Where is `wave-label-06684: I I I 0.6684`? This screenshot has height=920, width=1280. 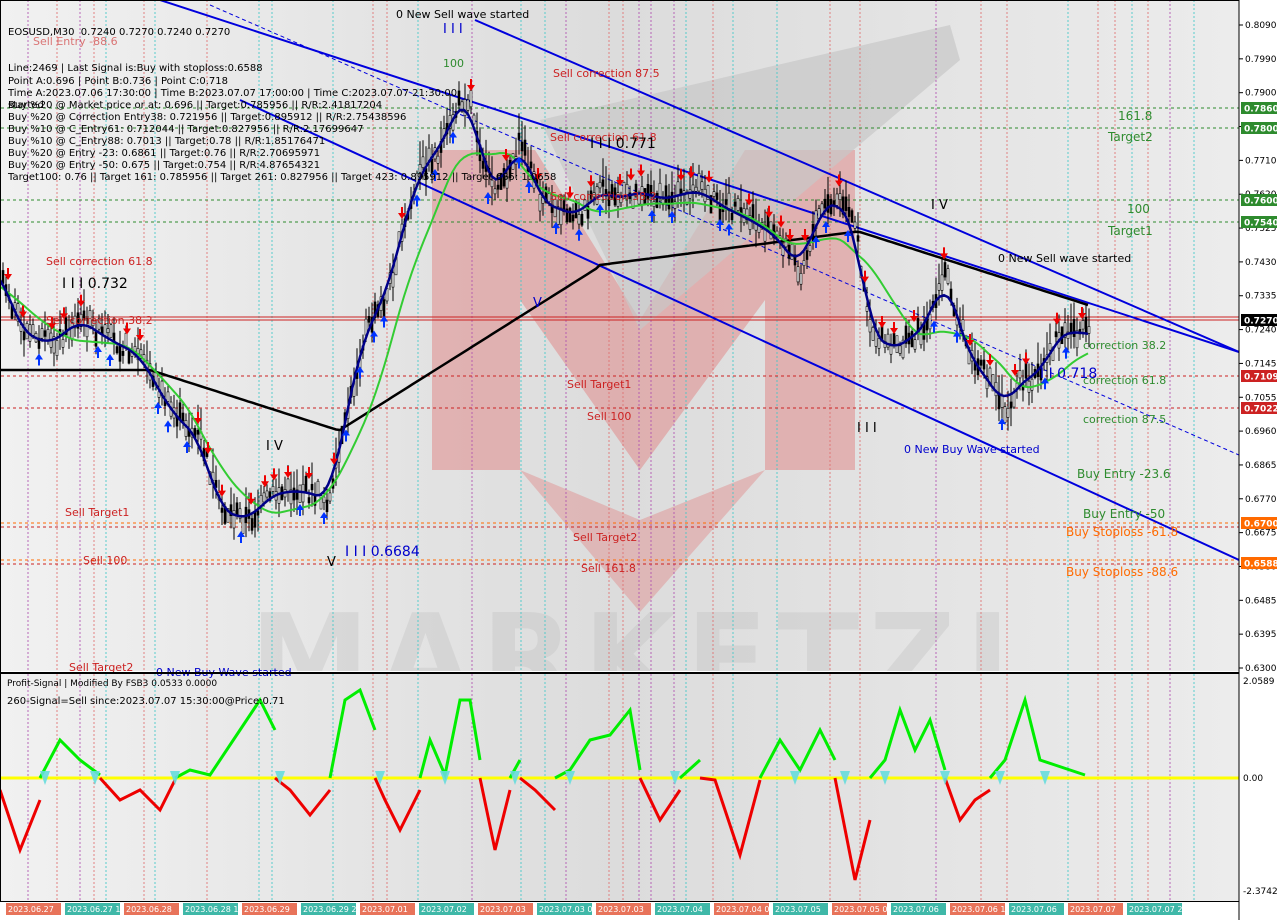
wave-label-06684: I I I 0.6684 is located at coordinates (382, 552).